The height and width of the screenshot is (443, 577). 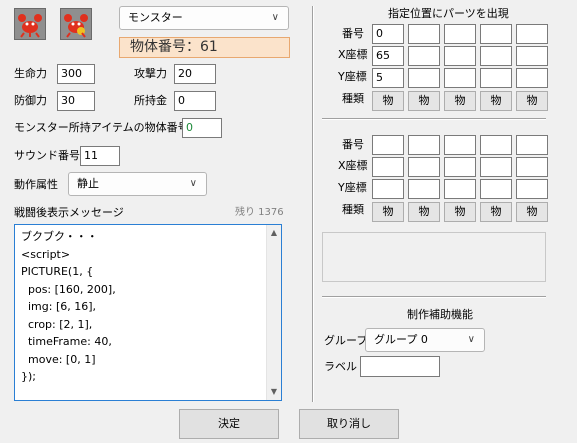 I want to click on attack-label: 攻撃力, so click(x=150, y=73).